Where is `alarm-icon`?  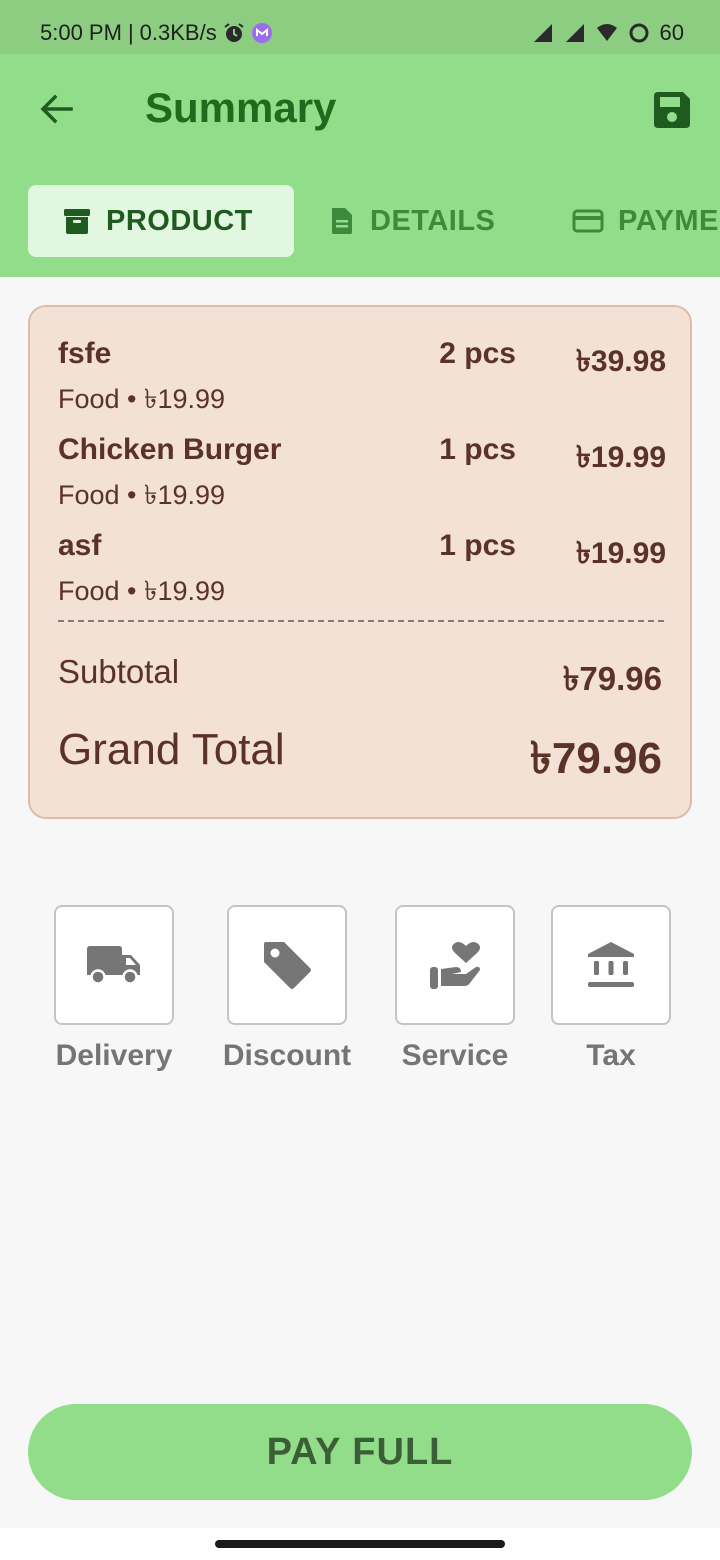 alarm-icon is located at coordinates (234, 32).